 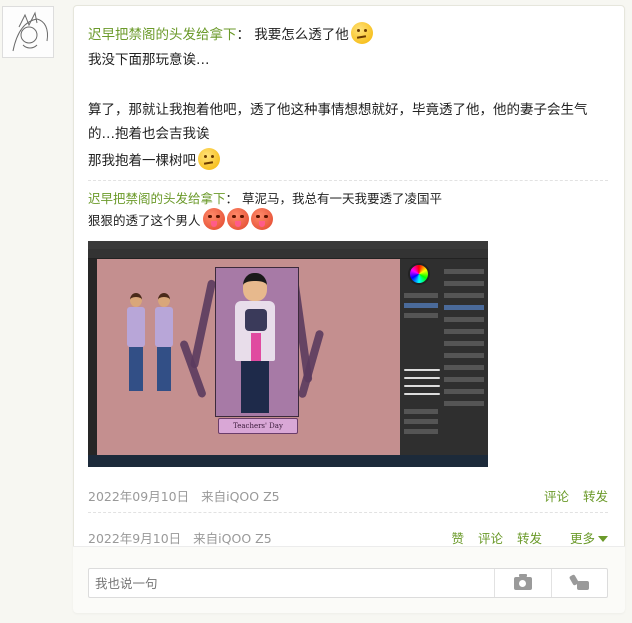 What do you see at coordinates (255, 343) in the screenshot?
I see `character-figure` at bounding box center [255, 343].